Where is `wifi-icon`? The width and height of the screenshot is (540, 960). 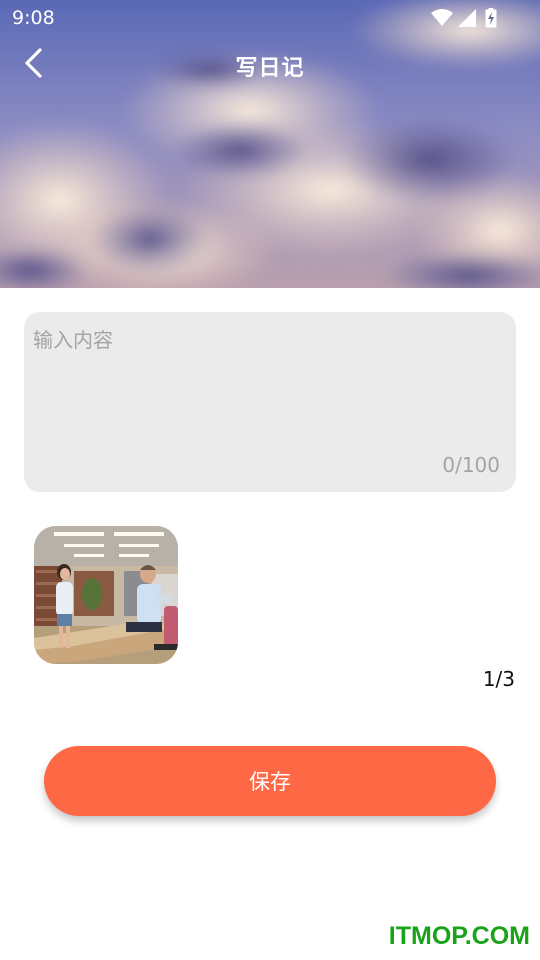 wifi-icon is located at coordinates (442, 20).